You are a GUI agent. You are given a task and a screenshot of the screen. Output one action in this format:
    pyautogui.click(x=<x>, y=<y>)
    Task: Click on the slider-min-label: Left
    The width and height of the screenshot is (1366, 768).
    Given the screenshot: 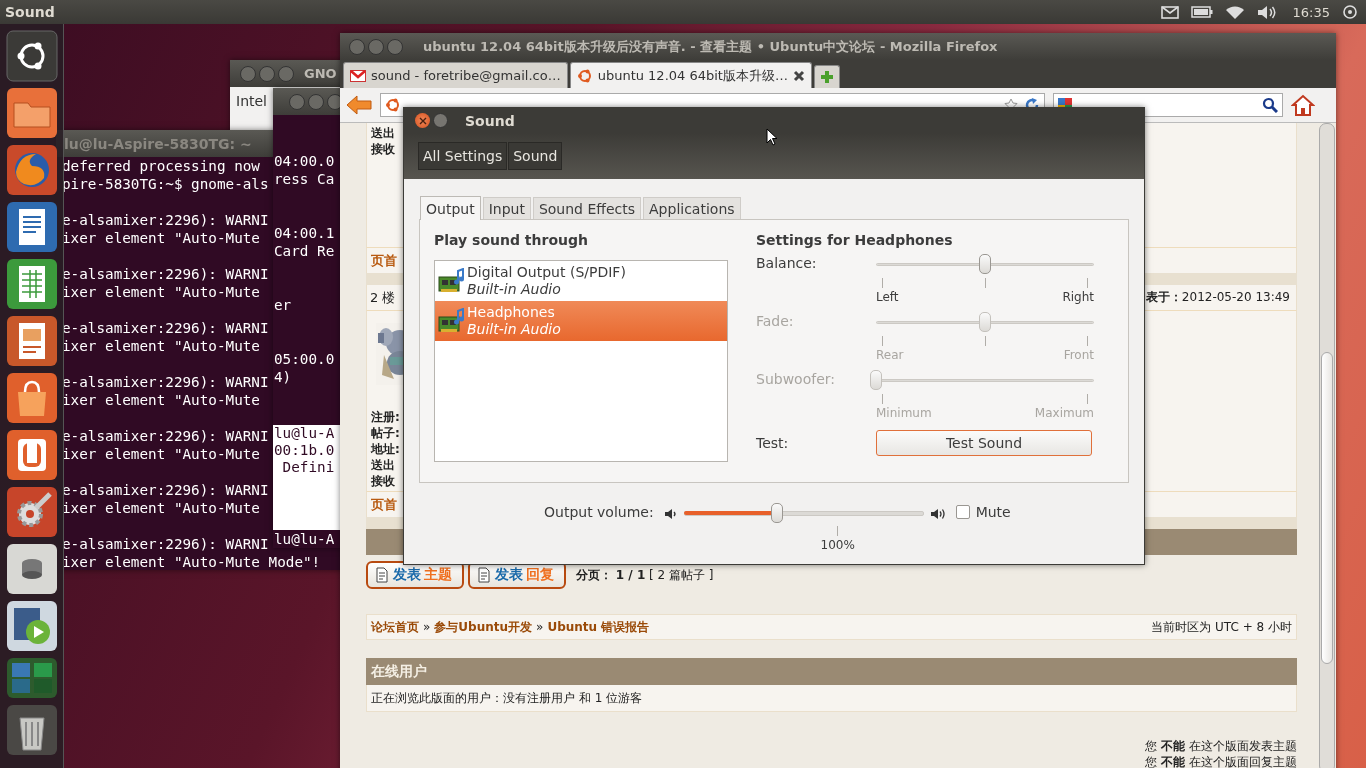 What is the action you would take?
    pyautogui.click(x=887, y=297)
    